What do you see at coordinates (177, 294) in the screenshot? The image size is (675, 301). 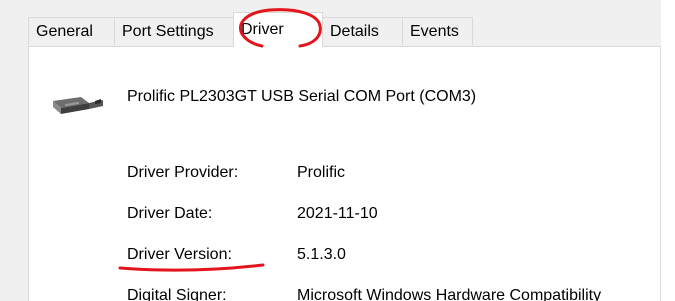 I see `digital-signer-label: Digital Signer:` at bounding box center [177, 294].